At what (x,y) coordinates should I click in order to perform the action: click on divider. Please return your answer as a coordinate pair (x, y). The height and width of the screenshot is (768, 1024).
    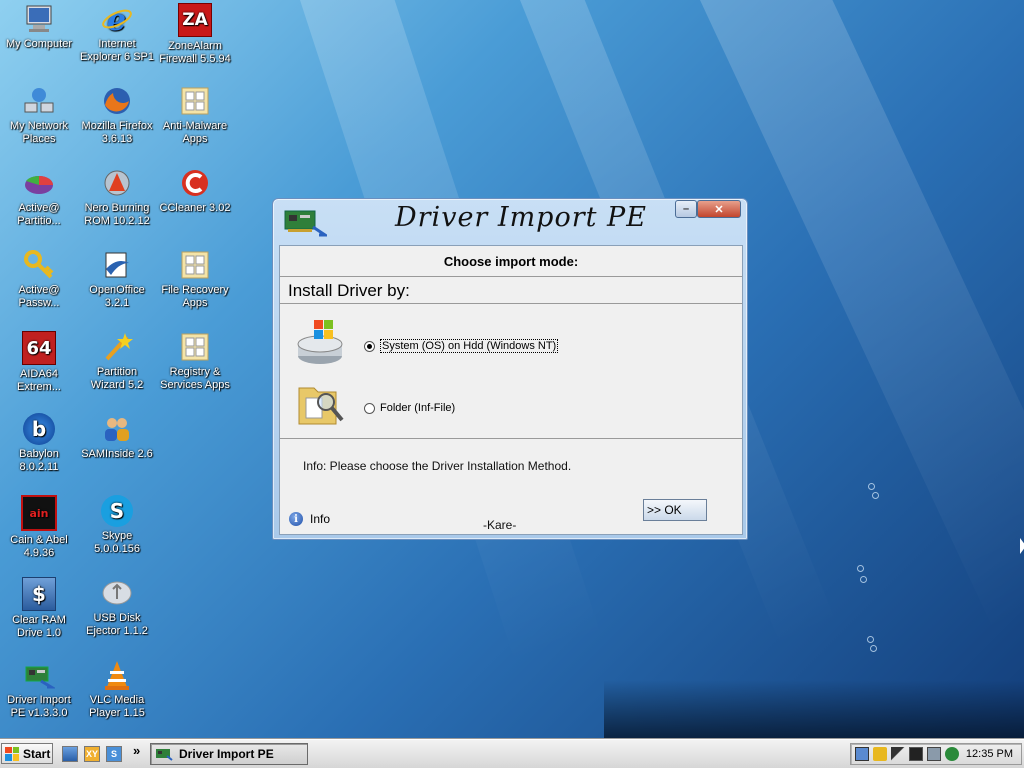
    Looking at the image, I should click on (511, 438).